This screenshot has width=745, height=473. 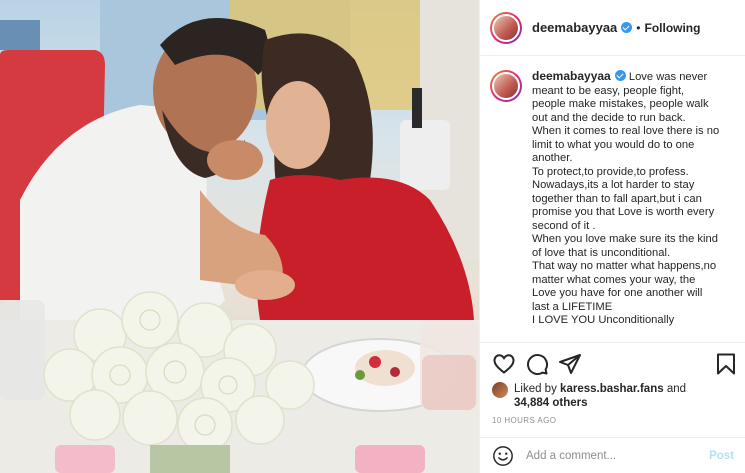 What do you see at coordinates (608, 90) in the screenshot?
I see `caption-line: meant to be easy, people fight,` at bounding box center [608, 90].